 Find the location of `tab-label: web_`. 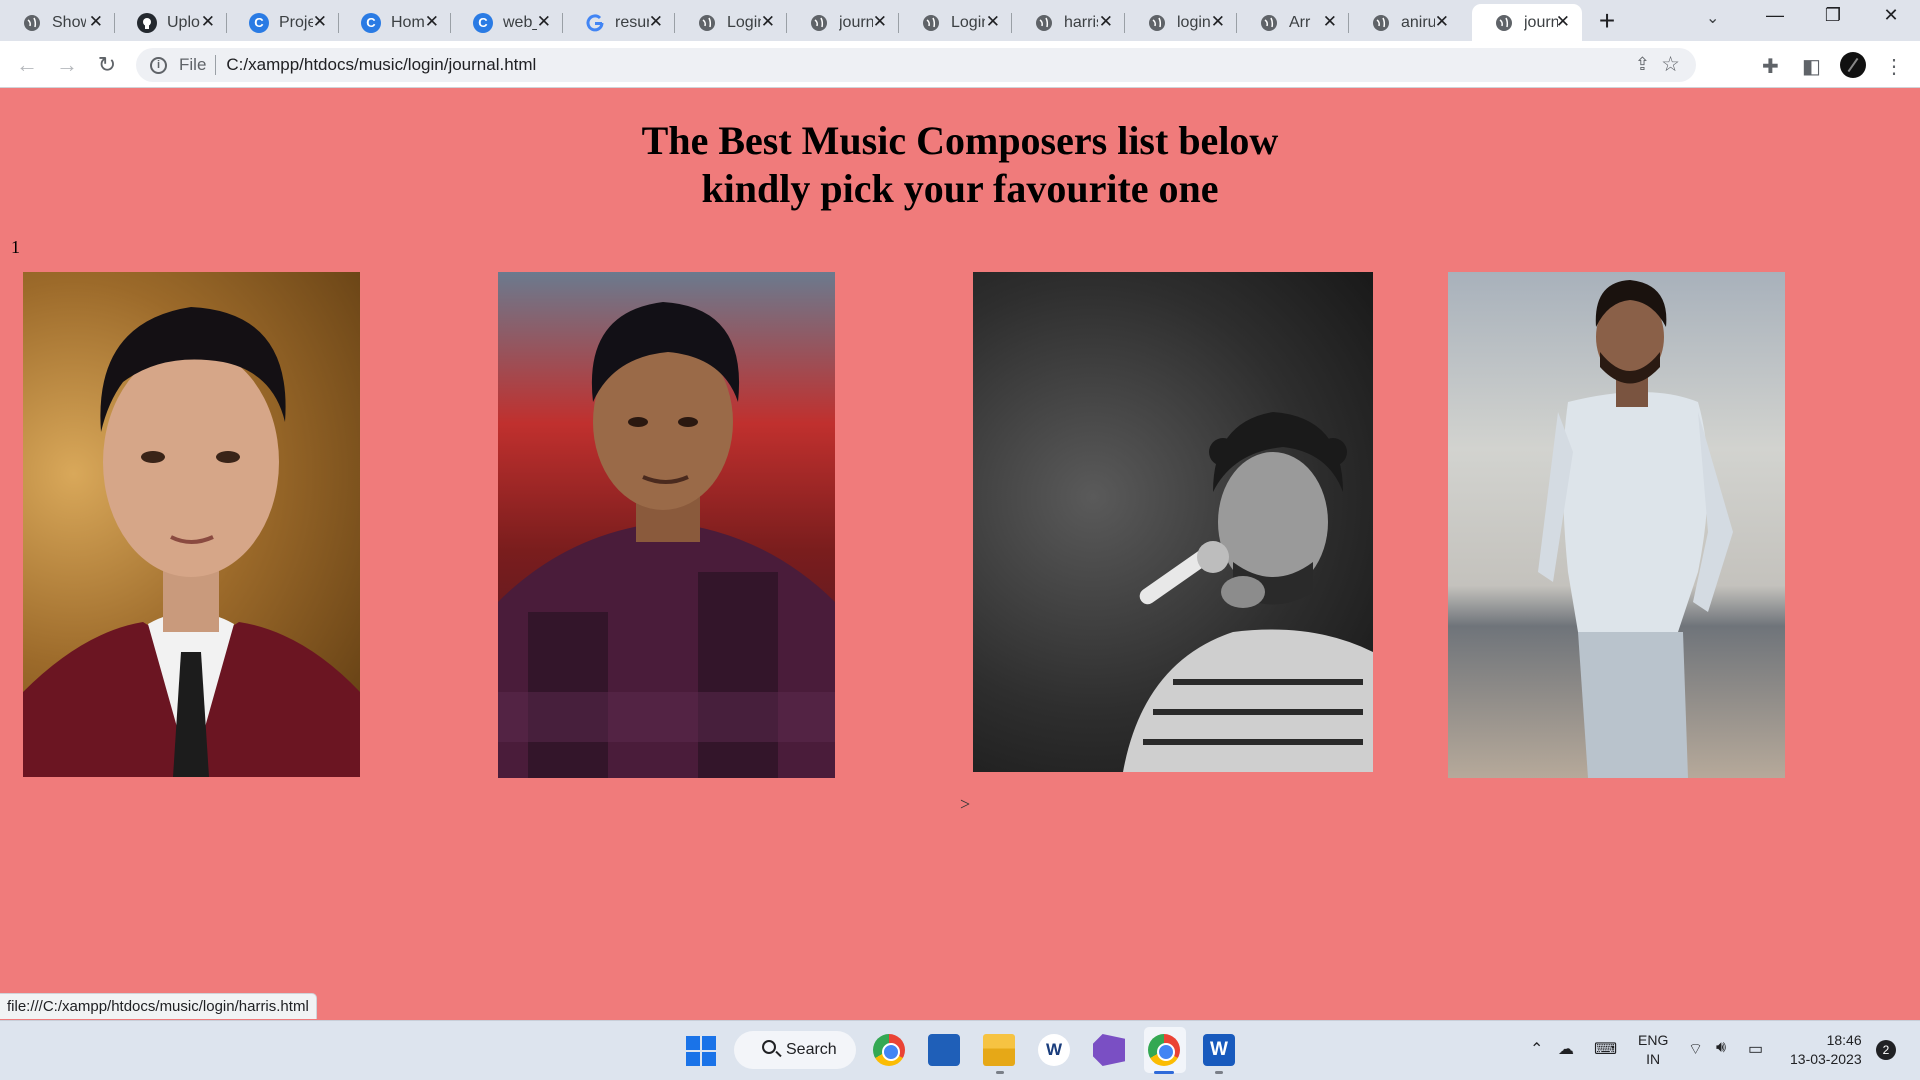

tab-label: web_ is located at coordinates (520, 22).